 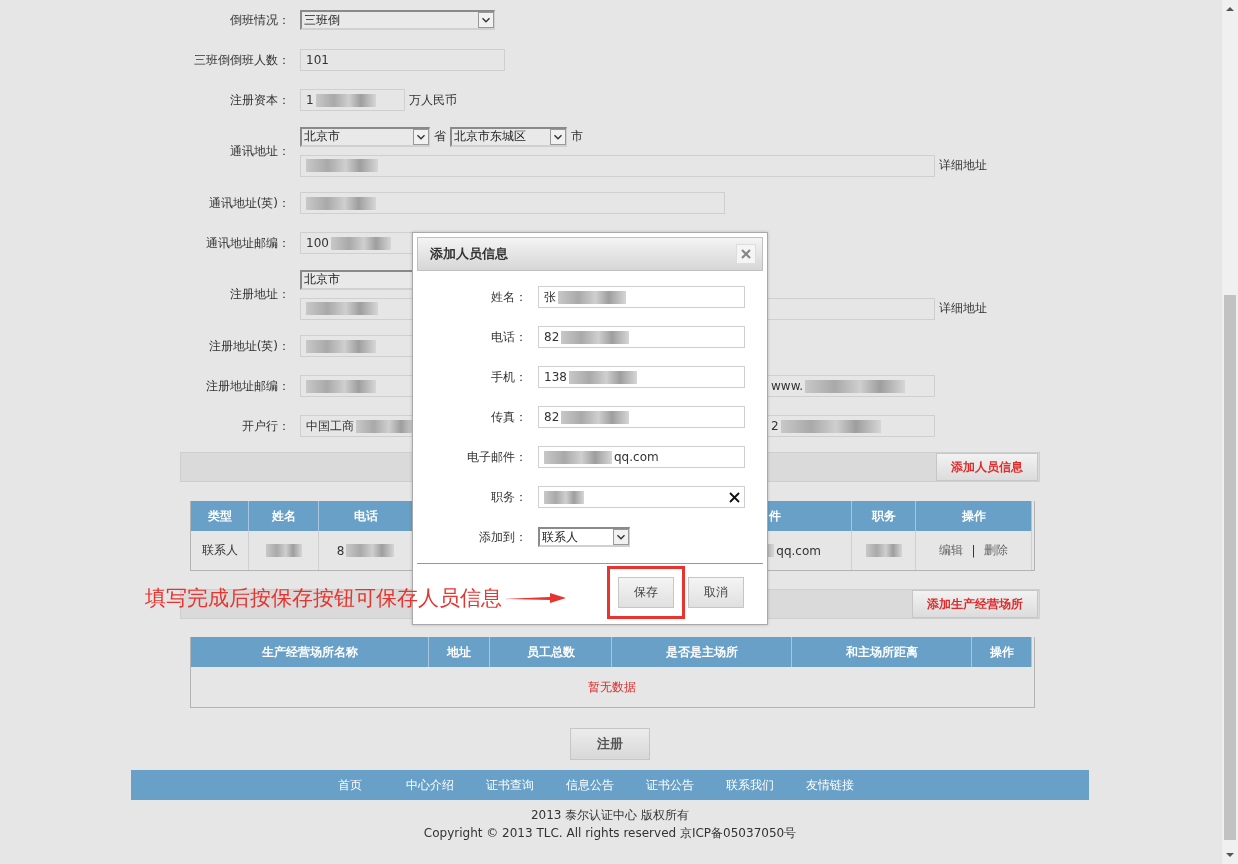 What do you see at coordinates (259, 151) in the screenshot?
I see `field-label: 通讯地址：` at bounding box center [259, 151].